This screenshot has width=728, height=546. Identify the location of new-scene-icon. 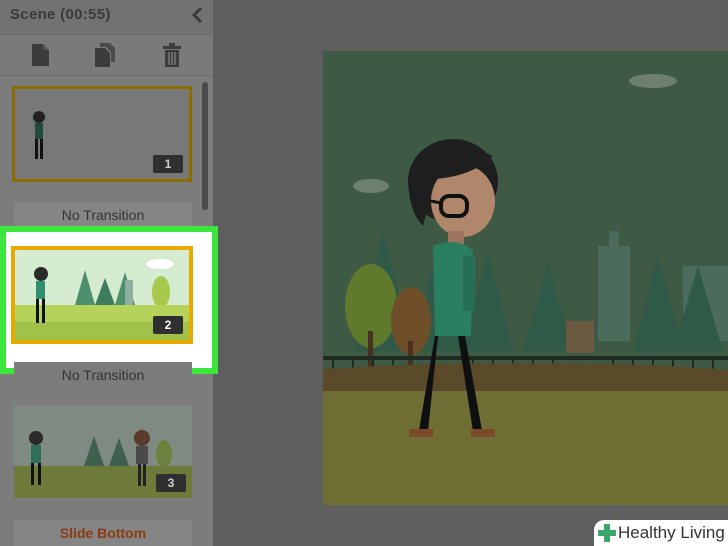
(40, 55).